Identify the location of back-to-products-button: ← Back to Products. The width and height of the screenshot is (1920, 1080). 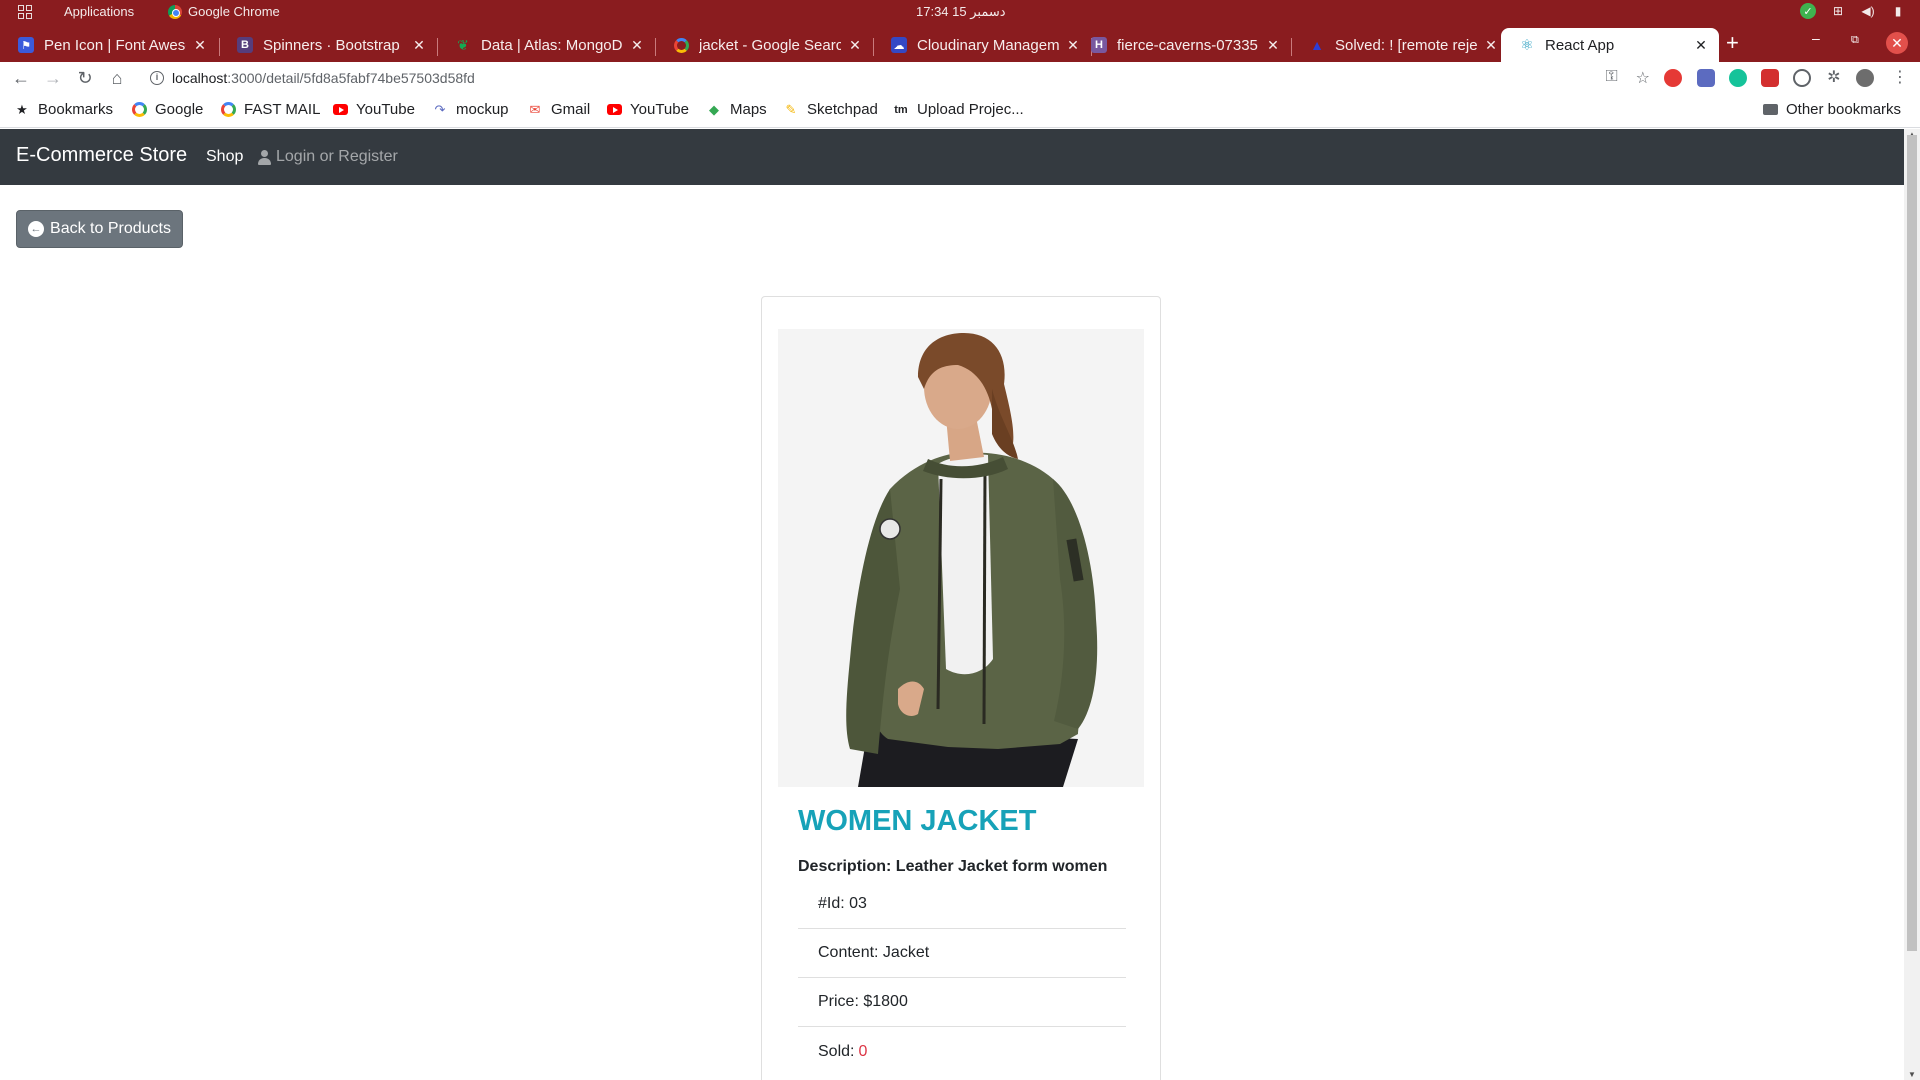
(99, 229).